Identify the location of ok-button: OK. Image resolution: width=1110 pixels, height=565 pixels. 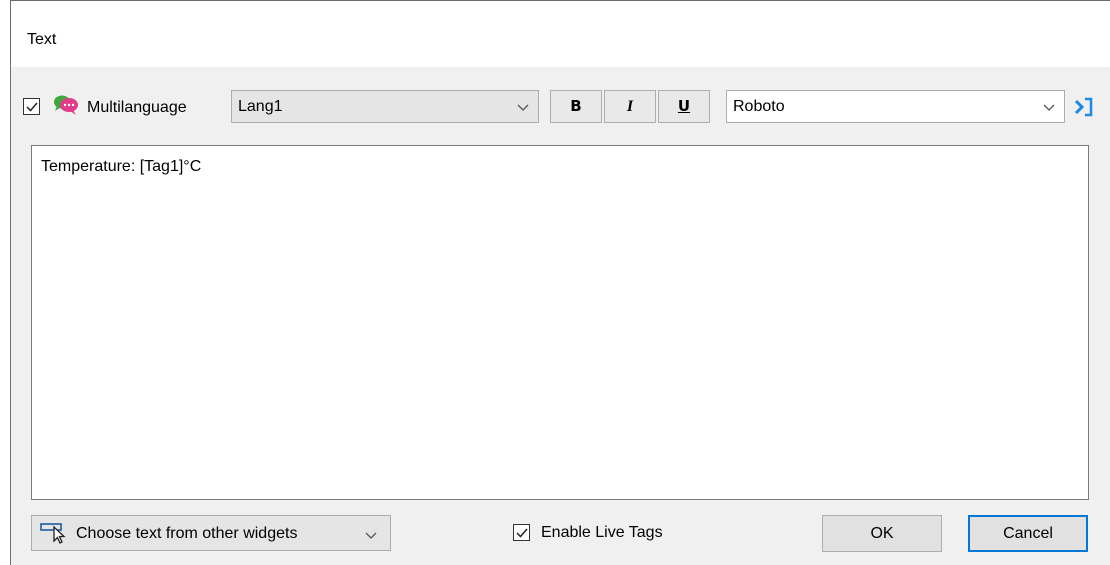
(882, 533).